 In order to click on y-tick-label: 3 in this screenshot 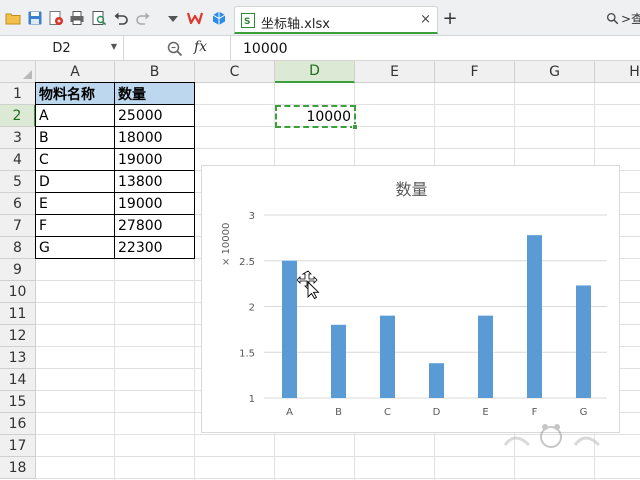, I will do `click(252, 216)`.